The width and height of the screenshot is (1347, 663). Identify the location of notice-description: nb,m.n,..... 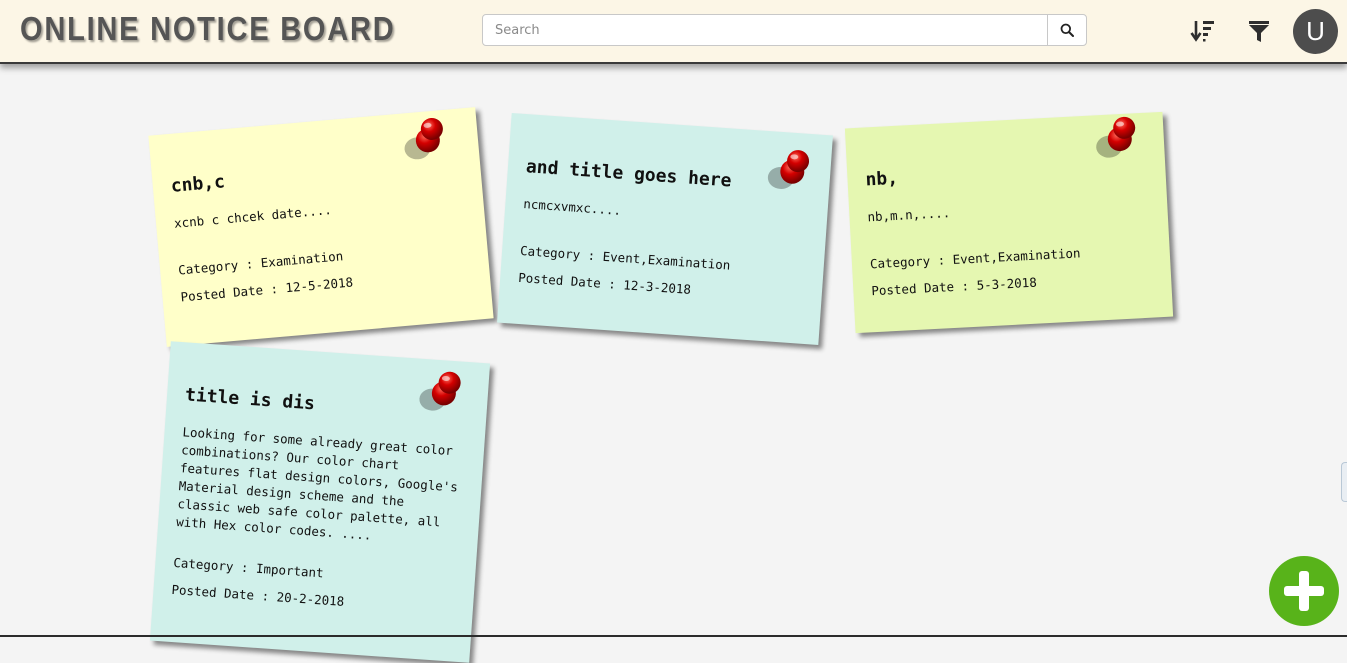
(909, 215).